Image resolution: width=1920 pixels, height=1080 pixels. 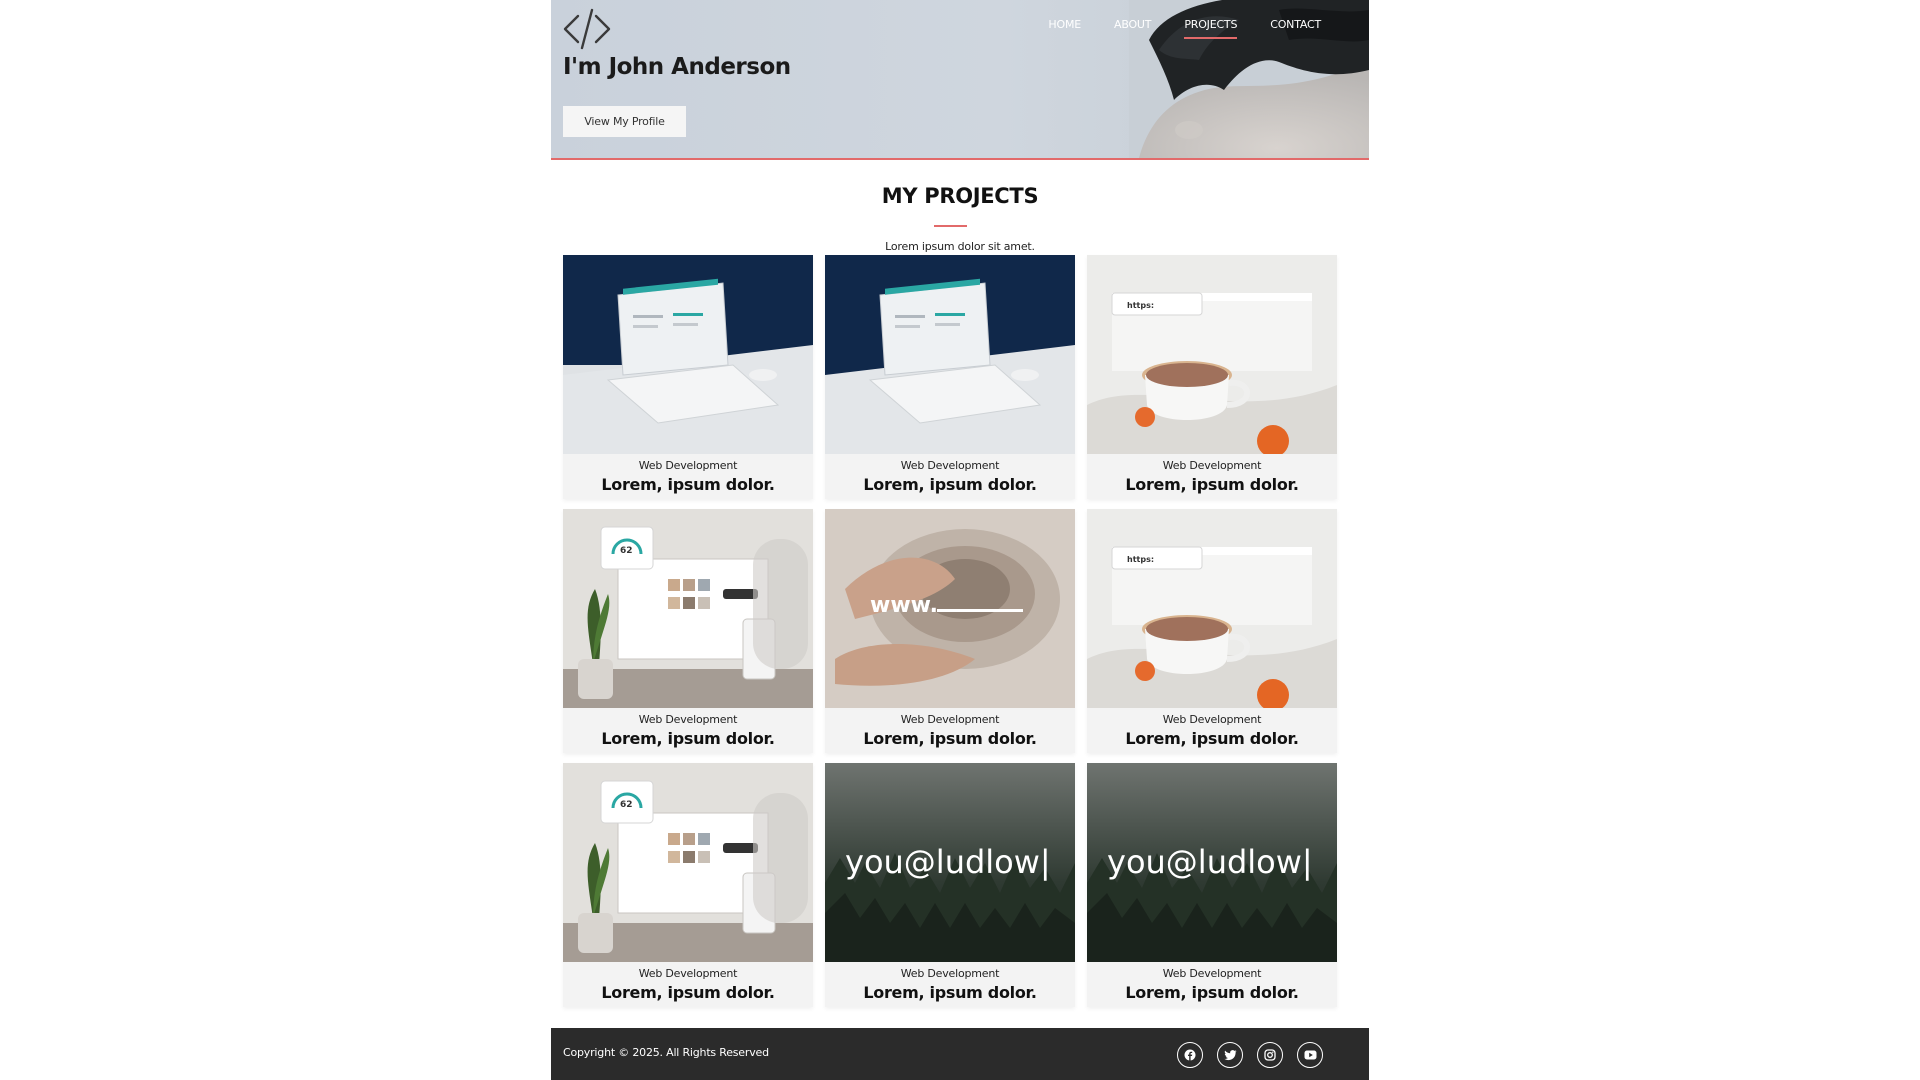 What do you see at coordinates (1270, 1055) in the screenshot?
I see `instagram-icon` at bounding box center [1270, 1055].